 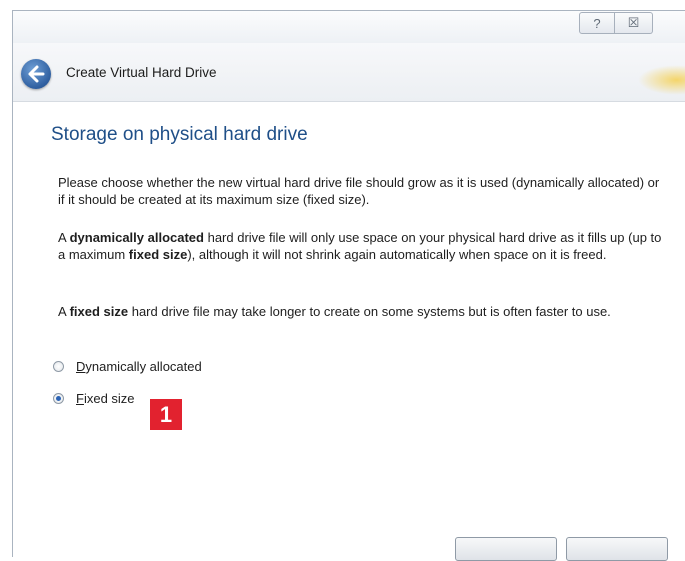 I want to click on back-button, so click(x=36, y=74).